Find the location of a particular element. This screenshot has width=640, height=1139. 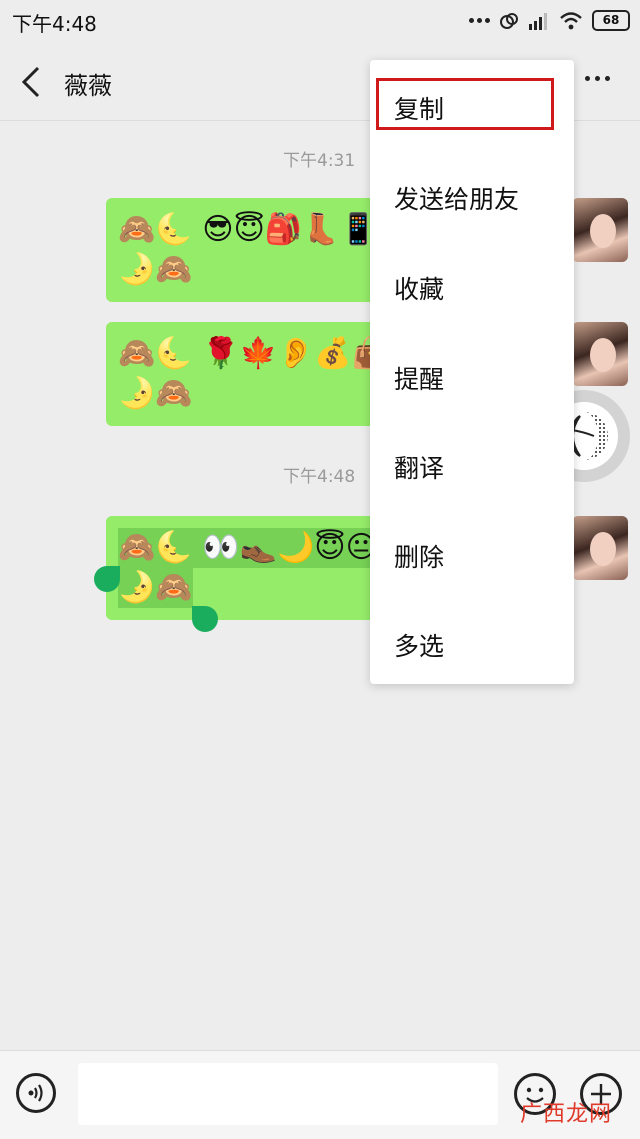

message-timestamp: 下午4:48 is located at coordinates (319, 477).